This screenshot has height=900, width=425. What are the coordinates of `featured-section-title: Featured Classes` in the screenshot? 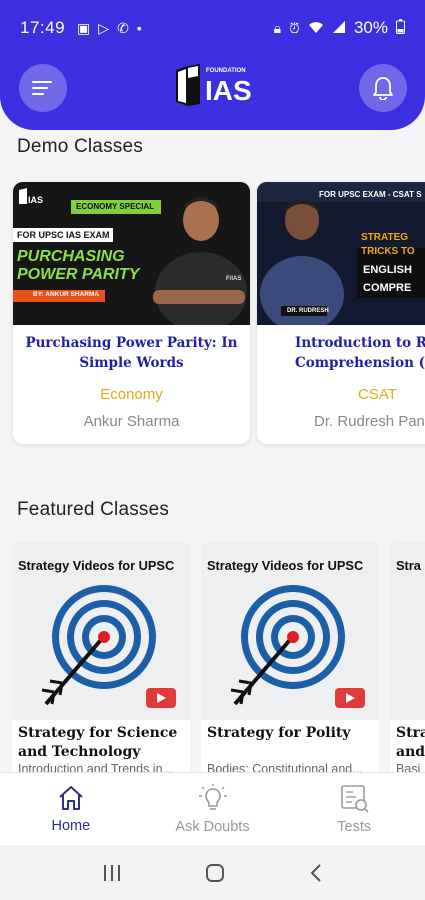 It's located at (93, 509).